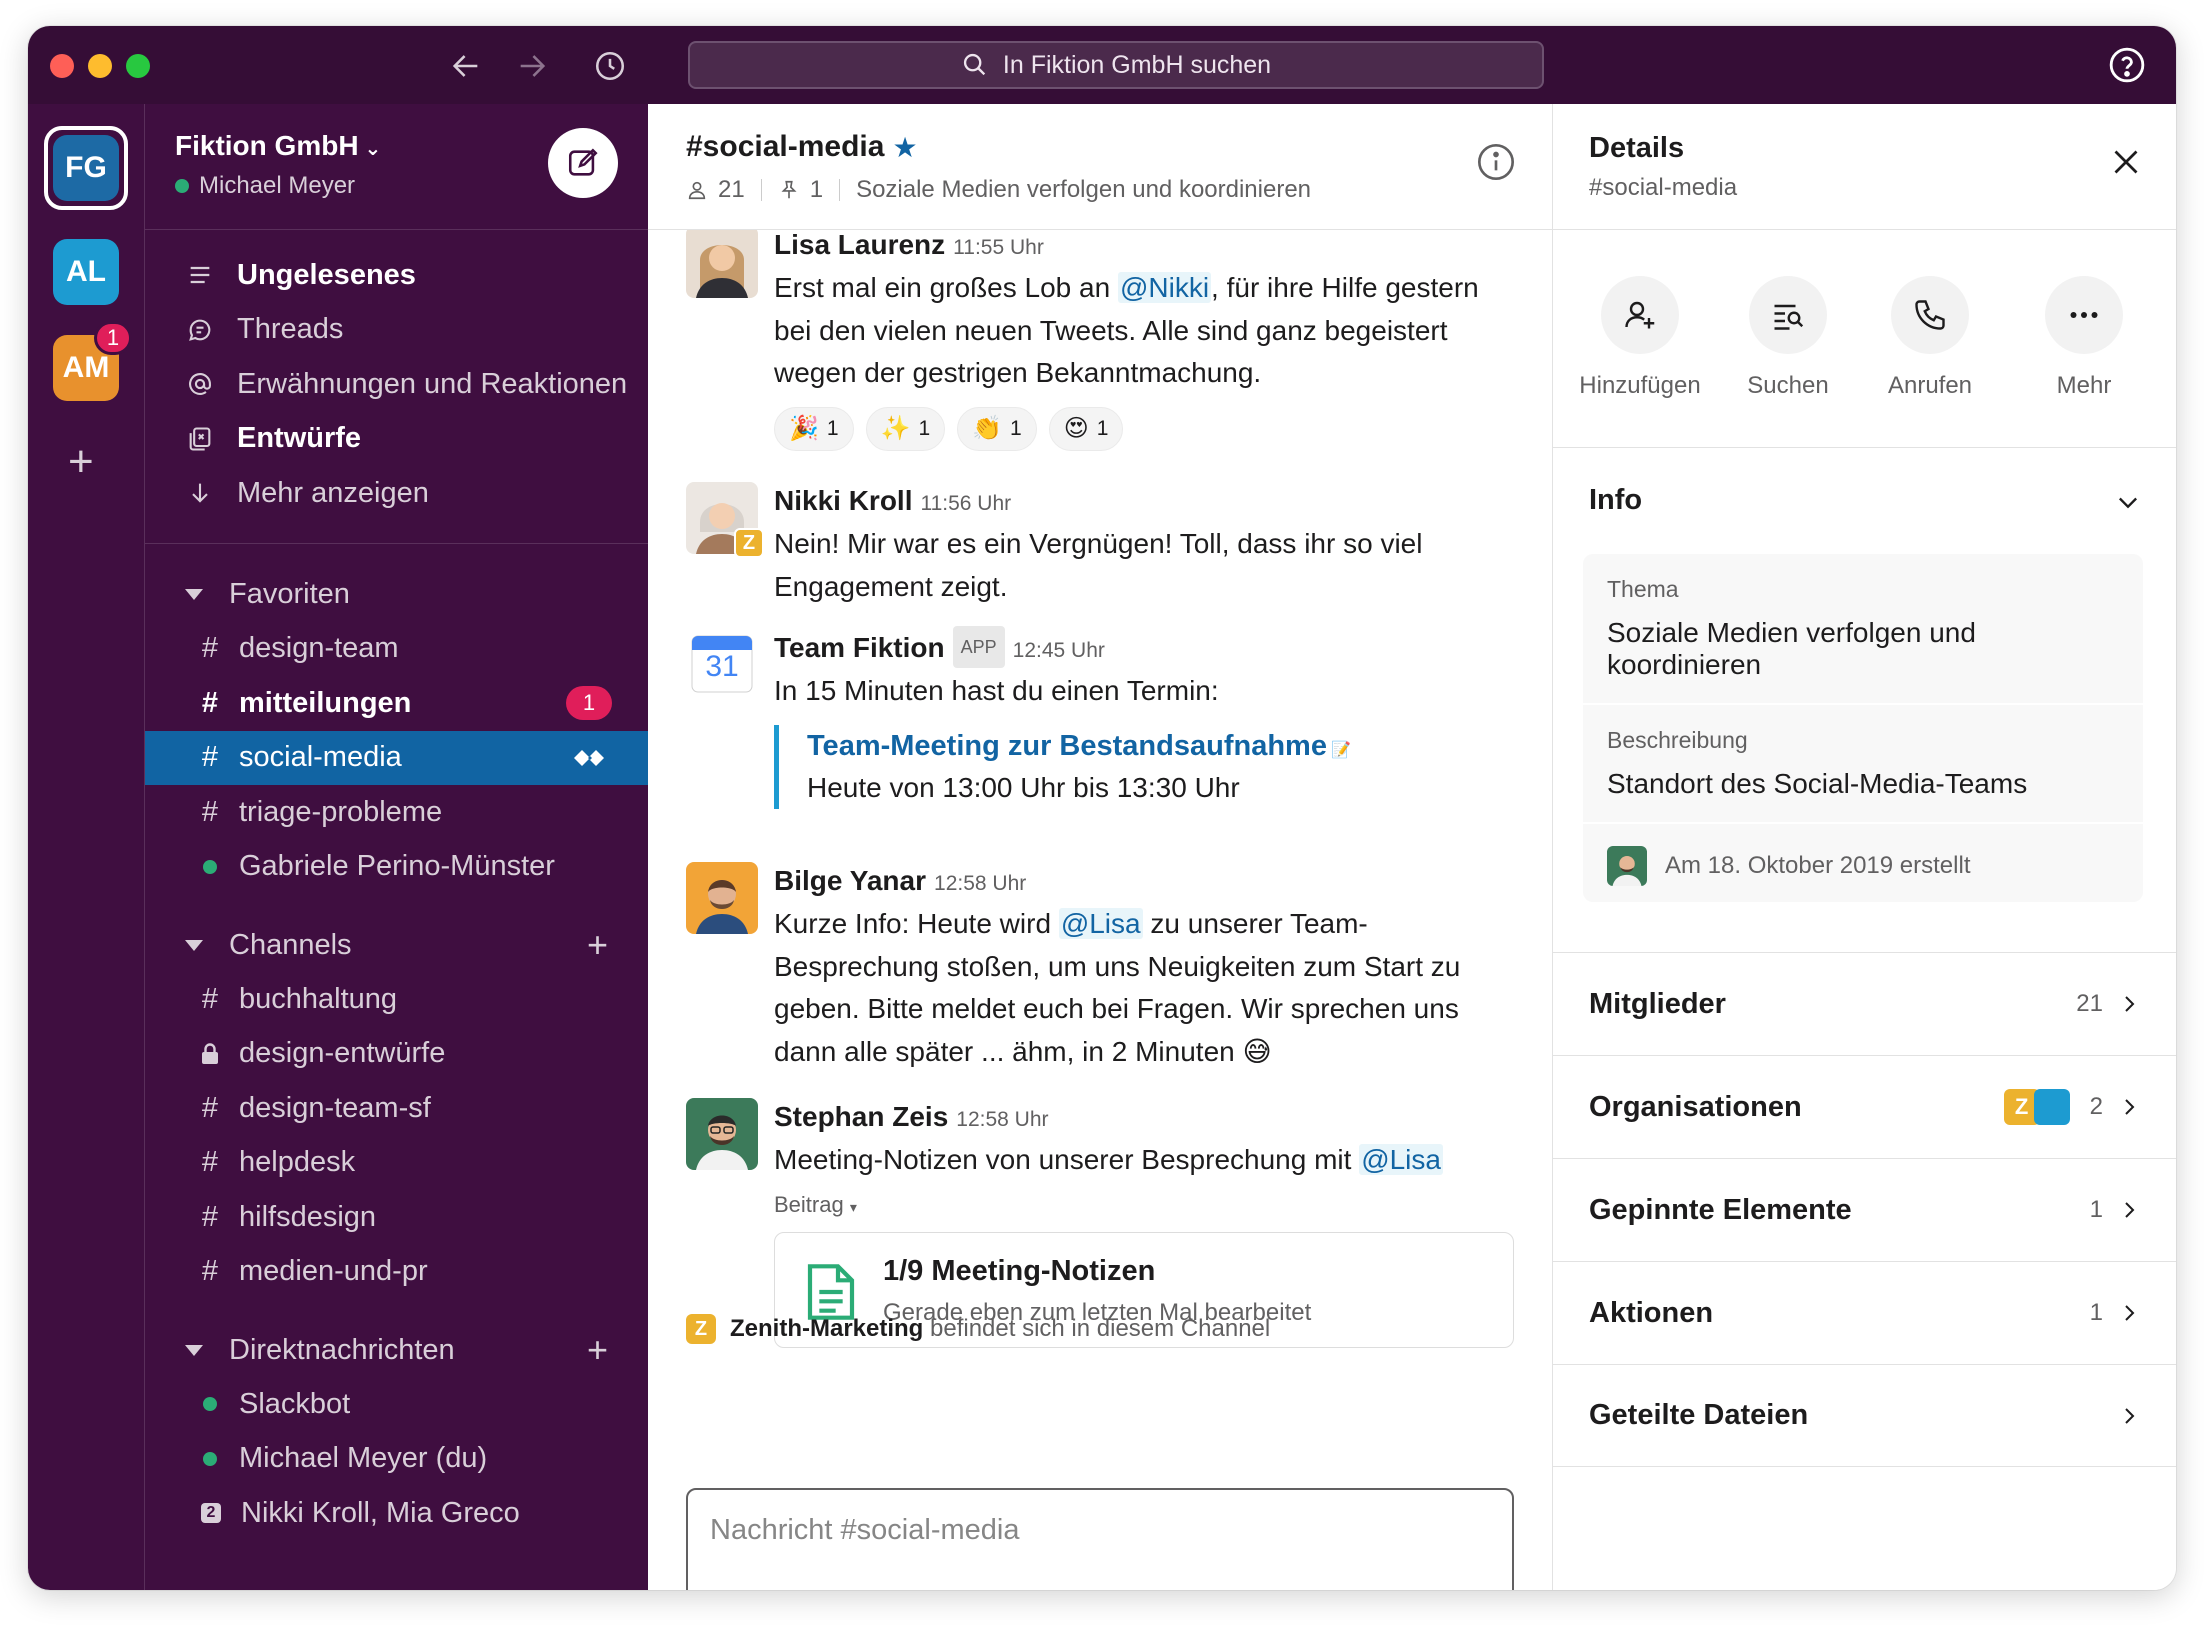  Describe the element at coordinates (816, 190) in the screenshot. I see `pin-count: 1` at that location.